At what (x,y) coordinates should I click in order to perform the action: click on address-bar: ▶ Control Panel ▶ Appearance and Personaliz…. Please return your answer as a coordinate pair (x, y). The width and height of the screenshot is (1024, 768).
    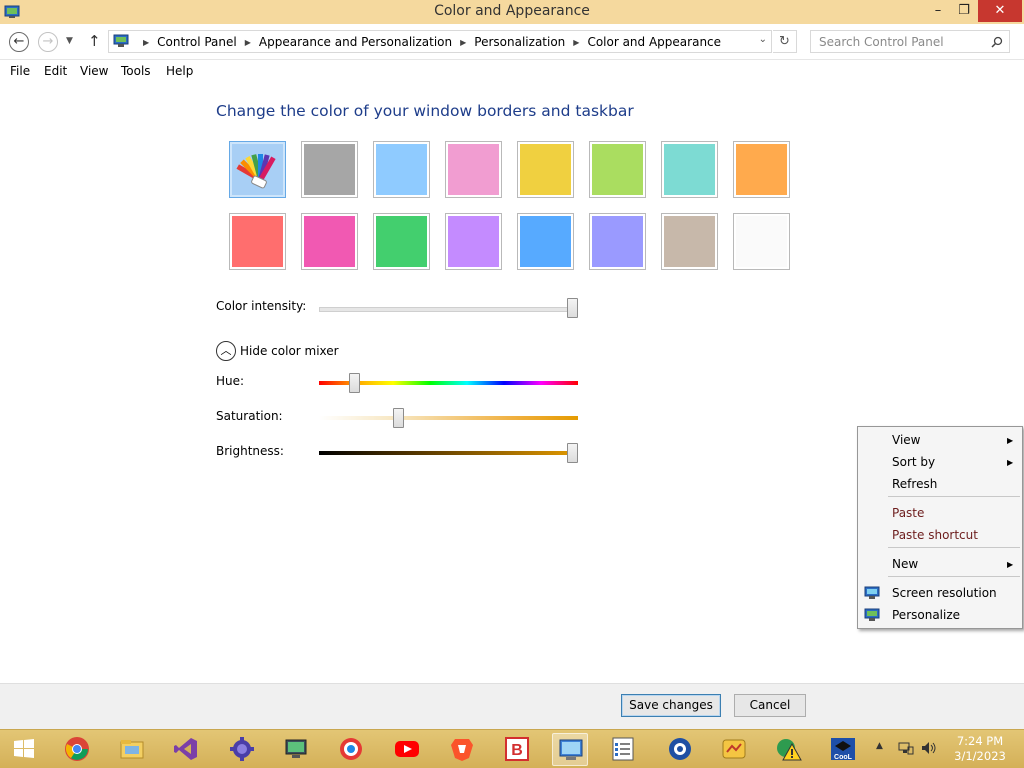
    Looking at the image, I should click on (440, 41).